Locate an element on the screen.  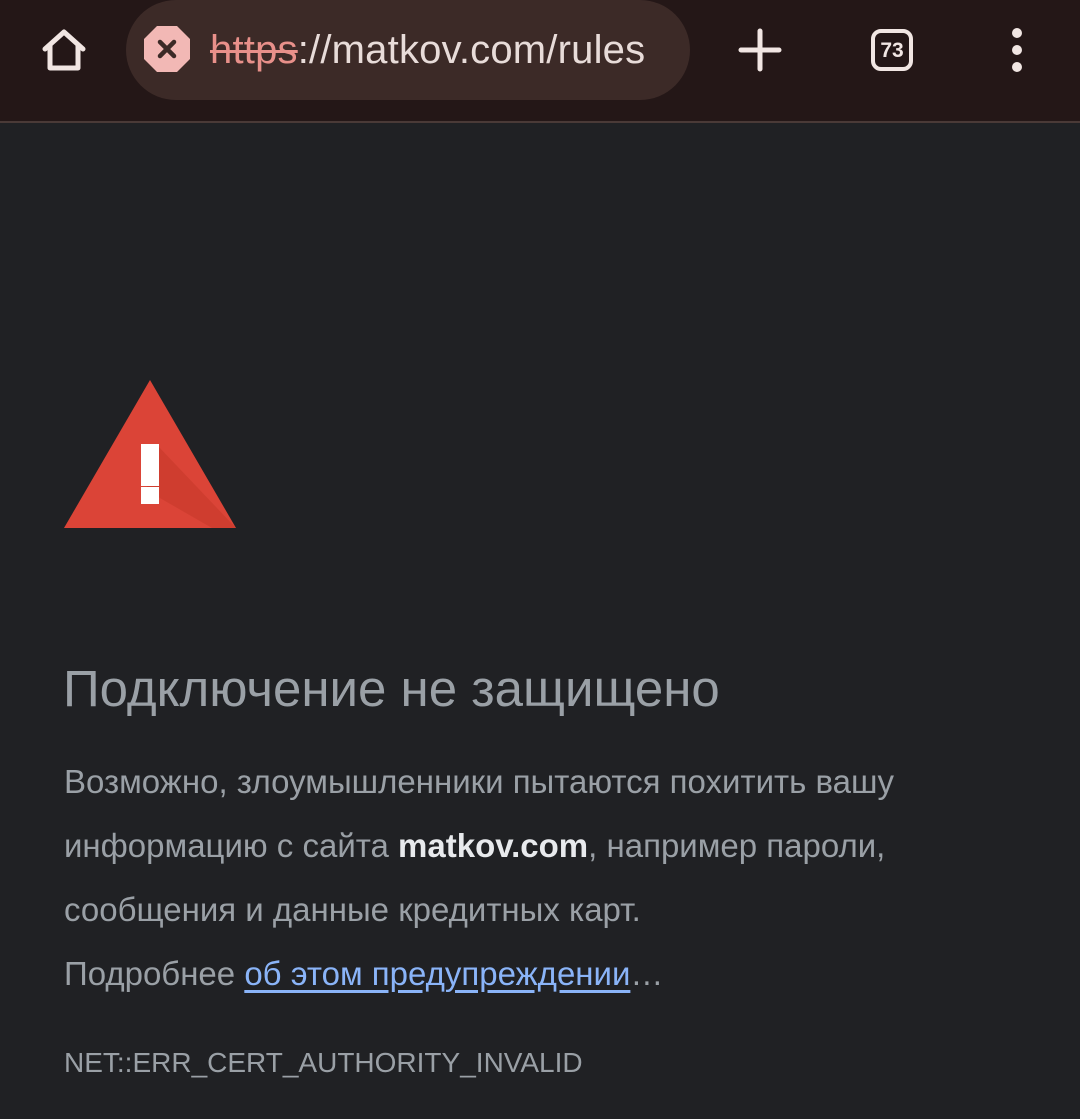
warning-triangle-icon is located at coordinates (150, 454).